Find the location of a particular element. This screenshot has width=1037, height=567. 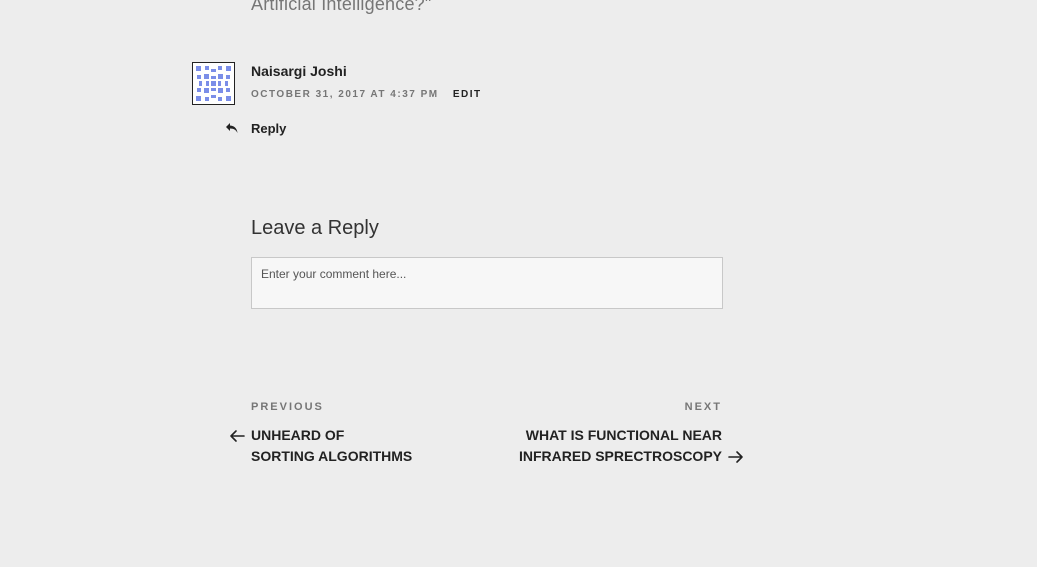

comment-edit-link: EDIT is located at coordinates (467, 94).